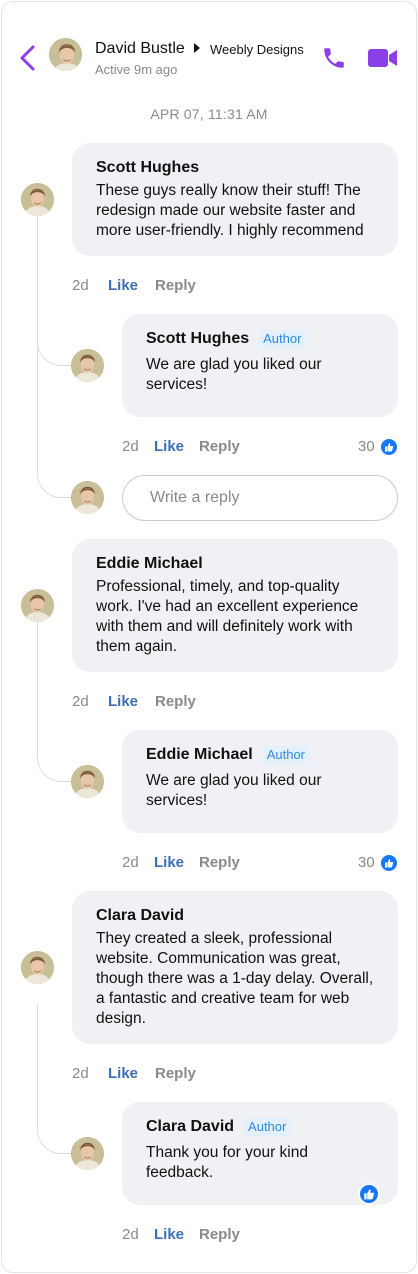 This screenshot has height=1274, width=418. Describe the element at coordinates (334, 58) in the screenshot. I see `phone-icon` at that location.